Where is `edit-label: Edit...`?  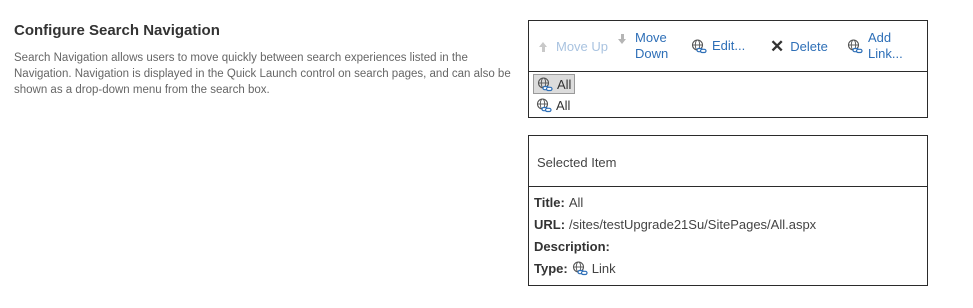
edit-label: Edit... is located at coordinates (729, 45).